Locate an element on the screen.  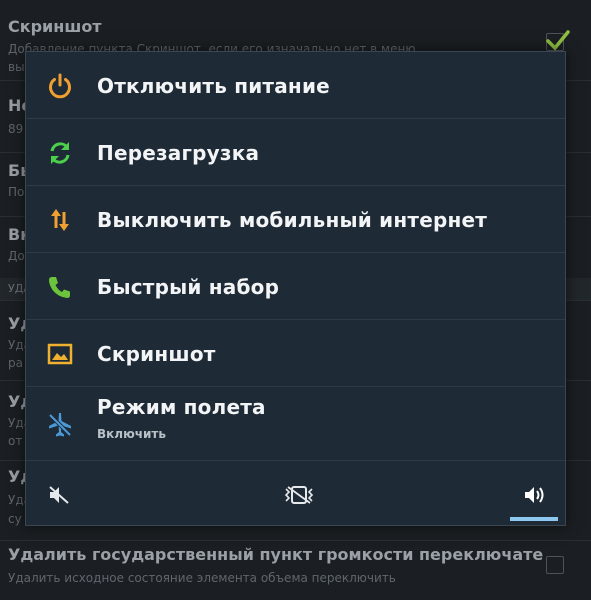
setting-subtitle: По is located at coordinates (16, 192).